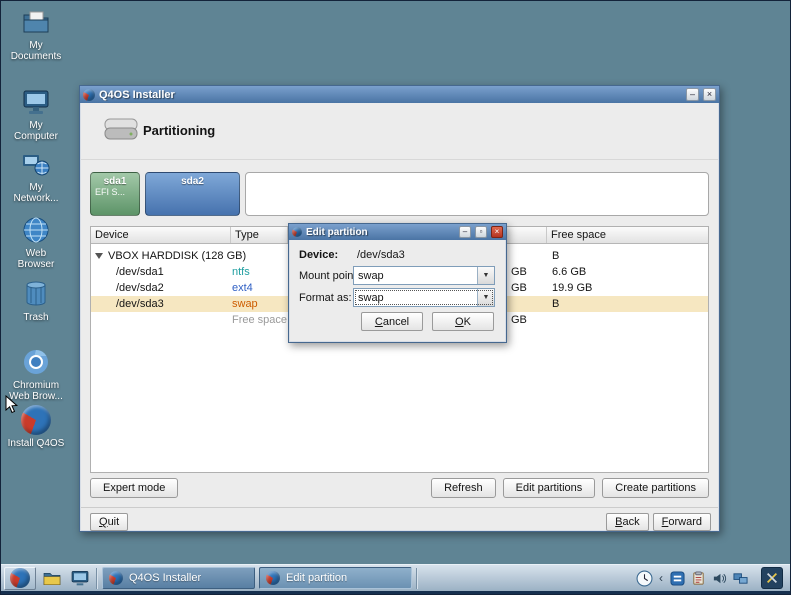 The image size is (791, 595). What do you see at coordinates (427, 321) in the screenshot?
I see `dialog-button-row: Cancel OK` at bounding box center [427, 321].